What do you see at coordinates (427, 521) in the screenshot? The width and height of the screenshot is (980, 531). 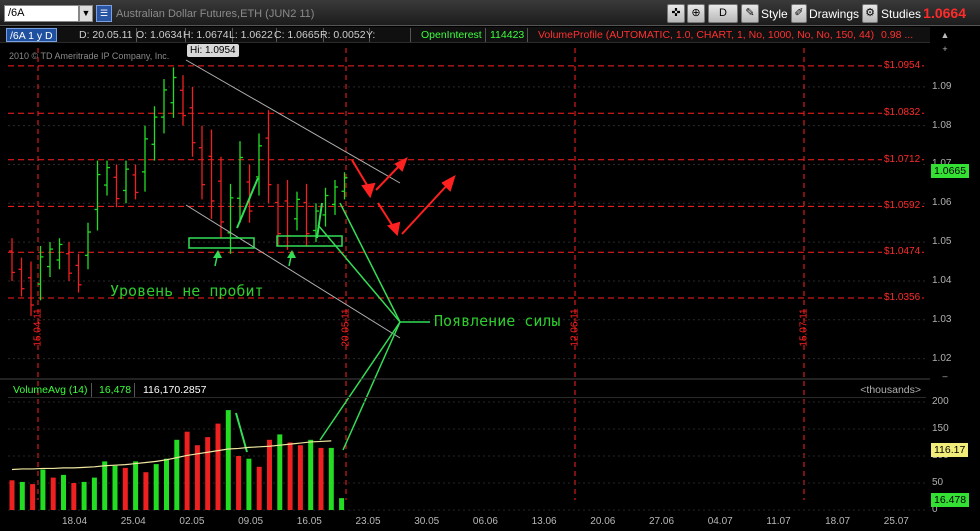 I see `time-tick: 30.05` at bounding box center [427, 521].